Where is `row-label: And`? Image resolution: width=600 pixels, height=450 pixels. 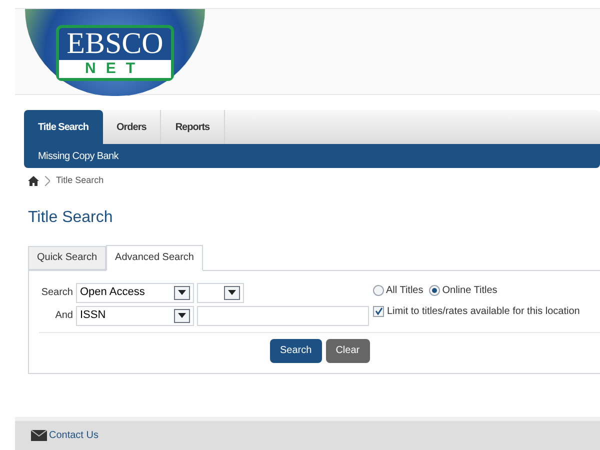
row-label: And is located at coordinates (63, 316).